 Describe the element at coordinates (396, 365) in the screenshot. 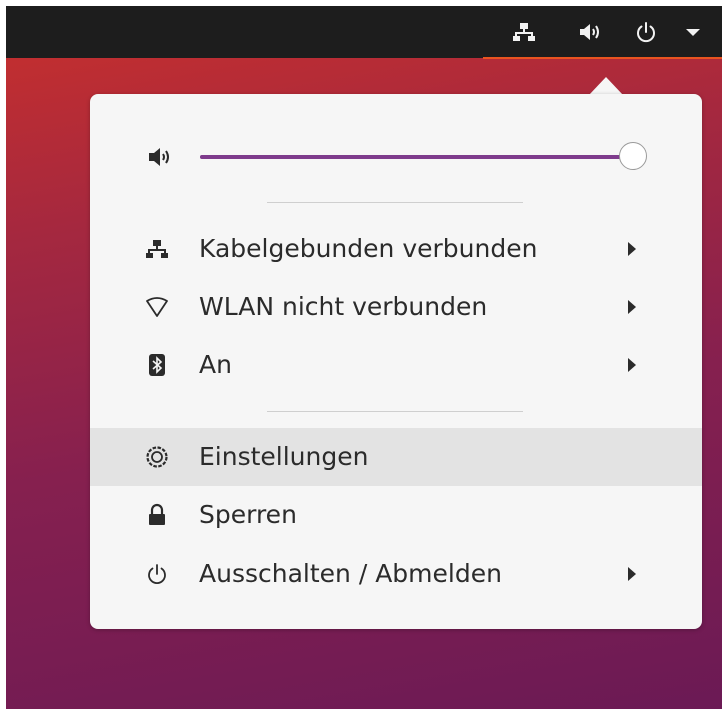

I see `menu-item-bluetooth: An` at that location.